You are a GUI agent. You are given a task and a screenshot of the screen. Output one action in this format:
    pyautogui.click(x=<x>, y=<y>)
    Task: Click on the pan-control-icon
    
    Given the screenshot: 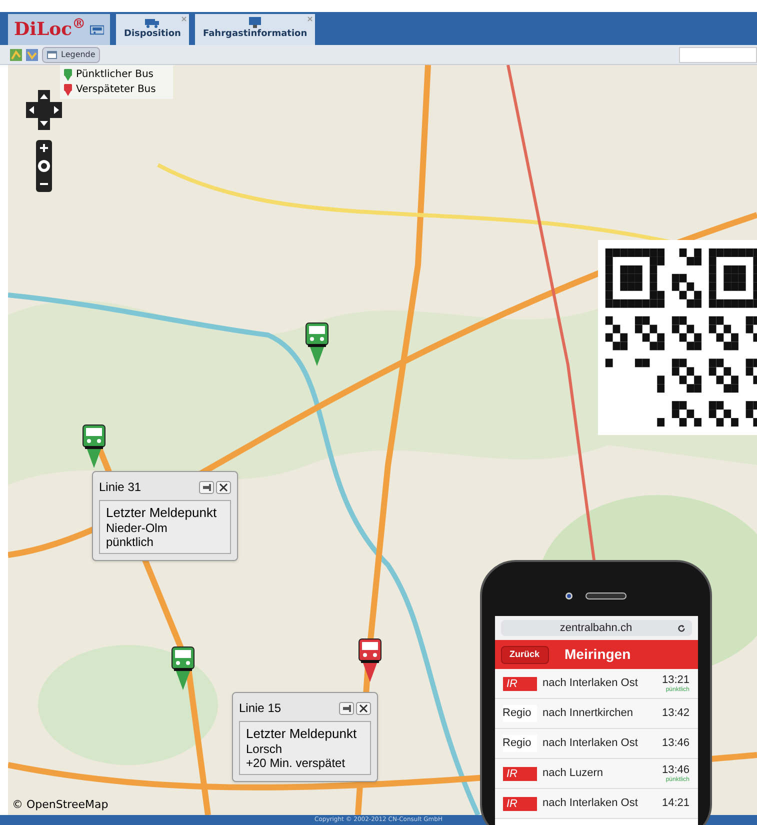 What is the action you would take?
    pyautogui.click(x=44, y=110)
    